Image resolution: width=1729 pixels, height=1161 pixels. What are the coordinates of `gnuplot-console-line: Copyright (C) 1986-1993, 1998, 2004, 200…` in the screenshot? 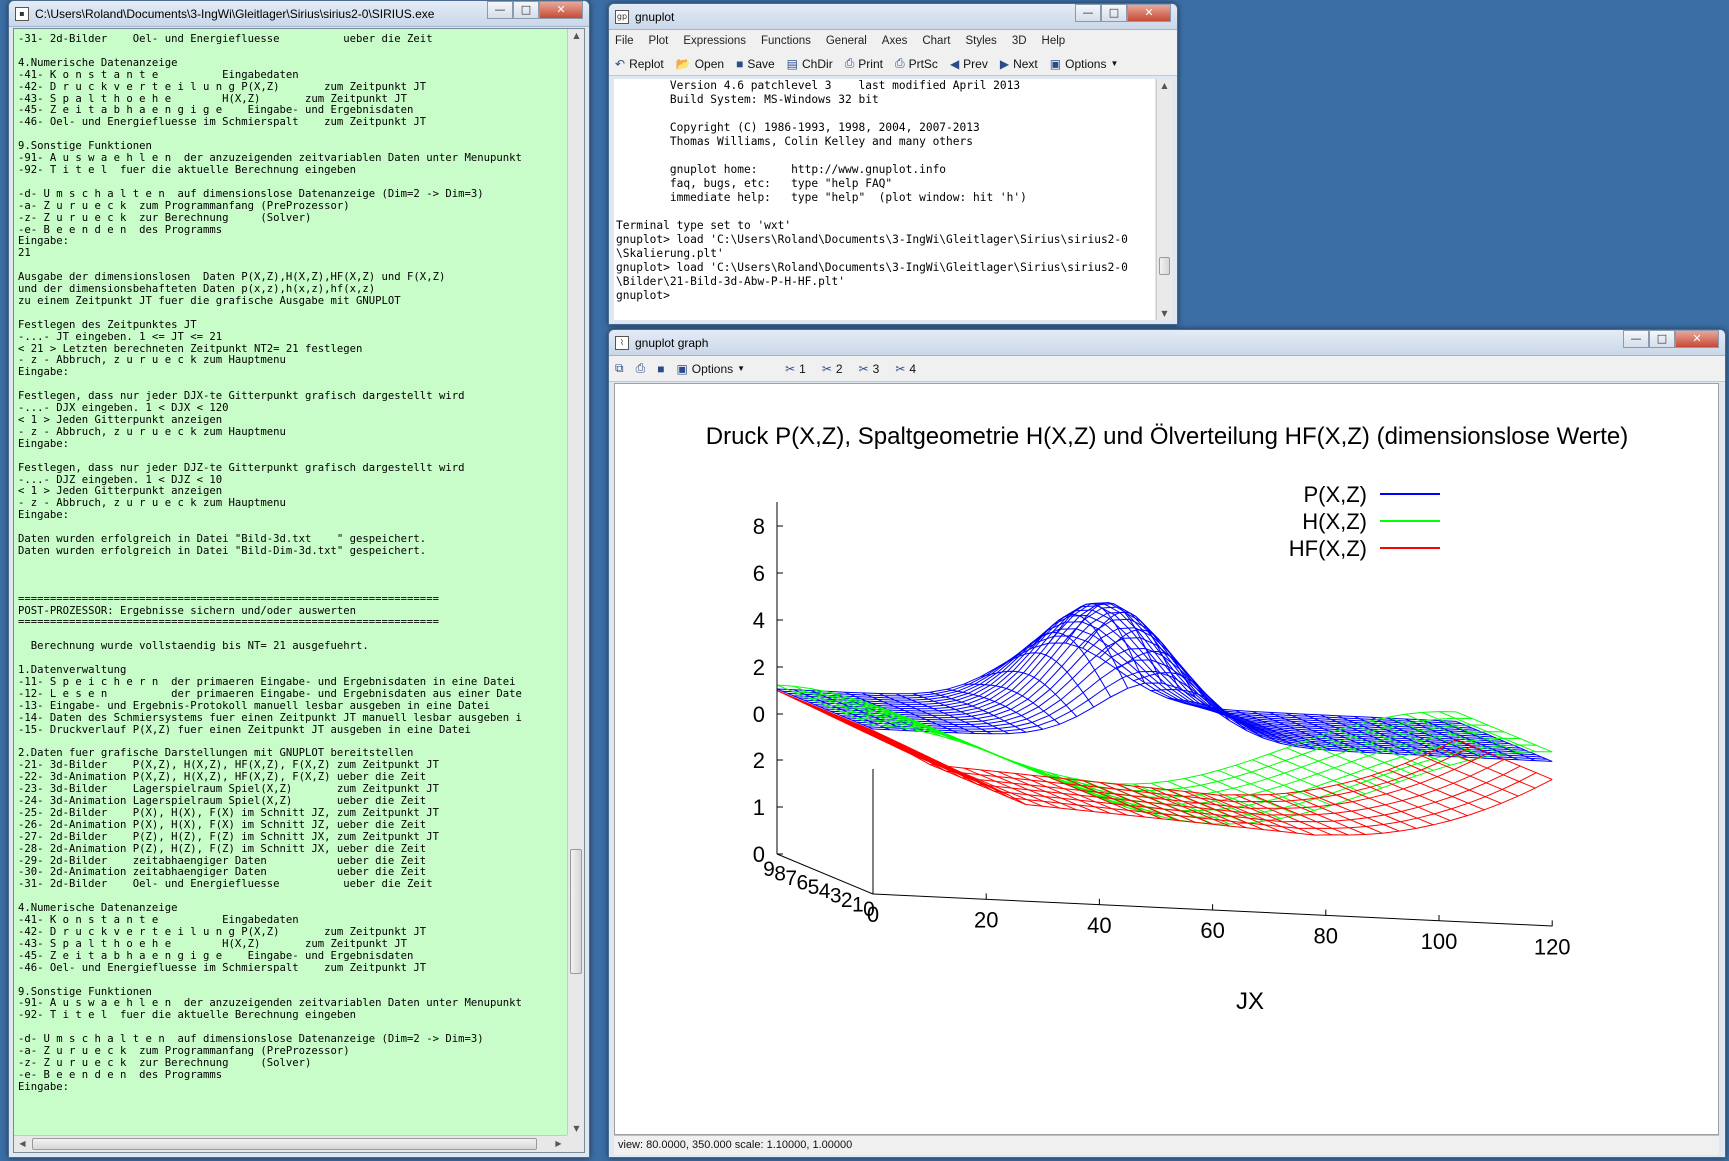 It's located at (798, 127).